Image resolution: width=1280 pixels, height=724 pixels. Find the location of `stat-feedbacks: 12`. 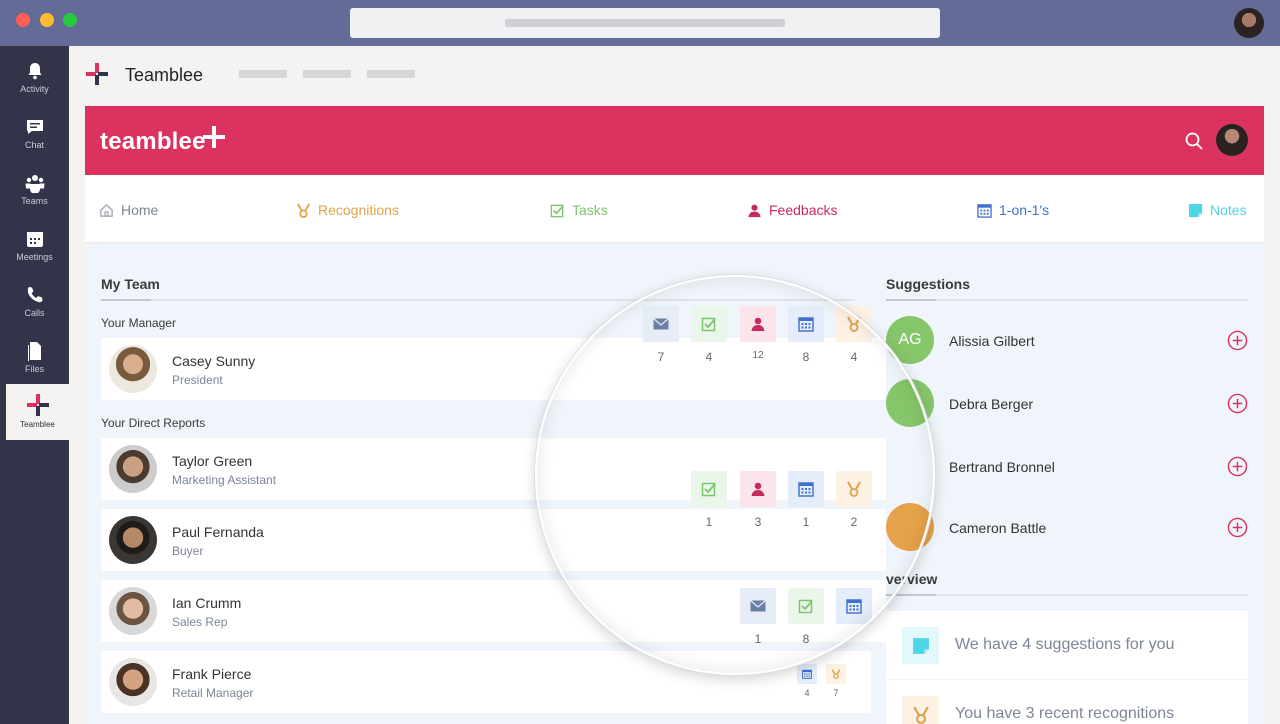

stat-feedbacks: 12 is located at coordinates (758, 333).